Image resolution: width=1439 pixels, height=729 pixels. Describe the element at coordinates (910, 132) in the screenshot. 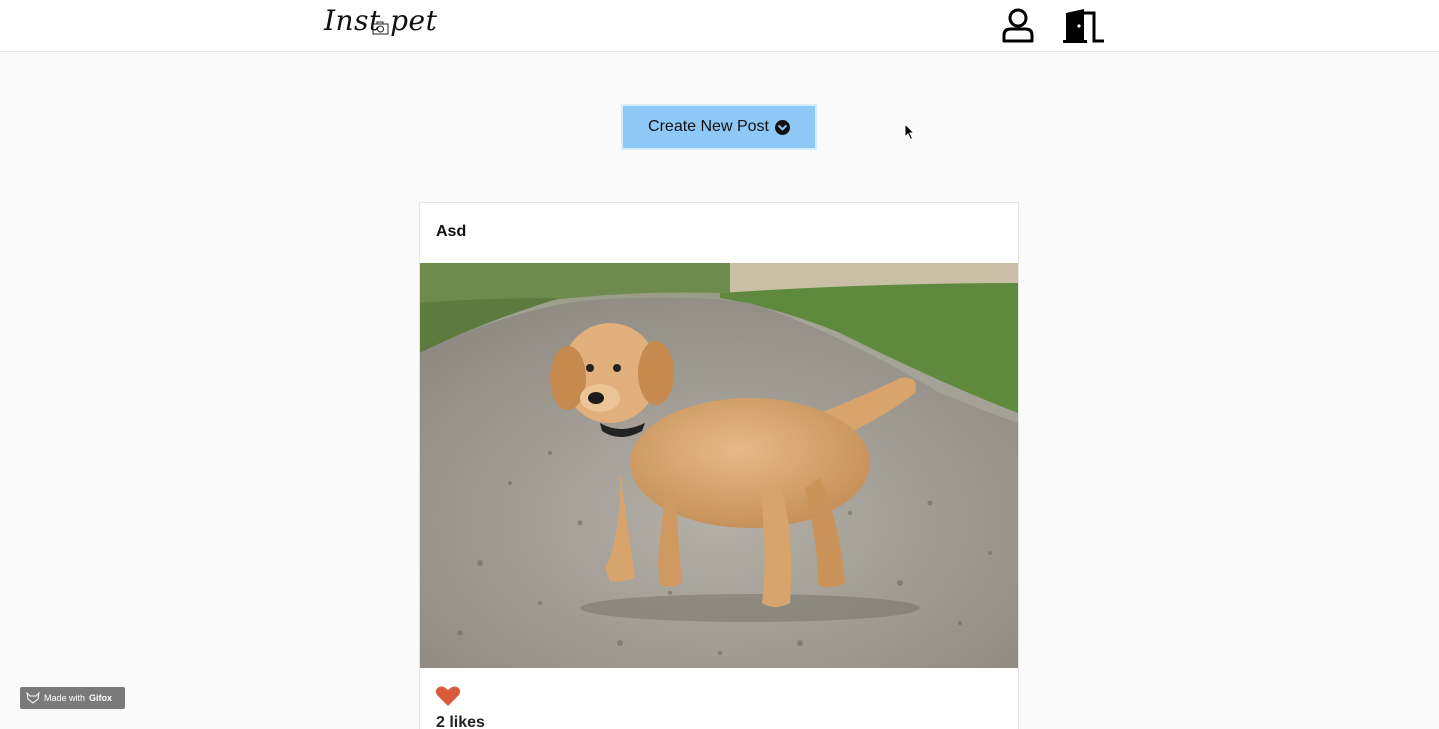

I see `mouse-cursor-icon` at that location.